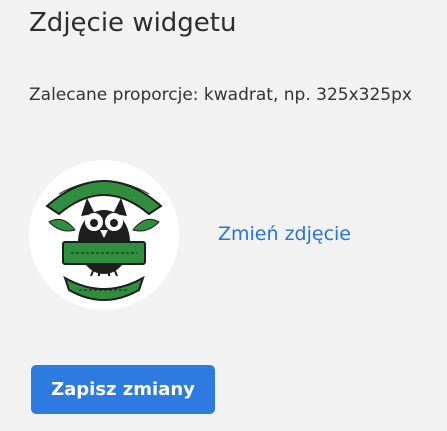  I want to click on section-title: Zdjęcie widgetu, so click(133, 23).